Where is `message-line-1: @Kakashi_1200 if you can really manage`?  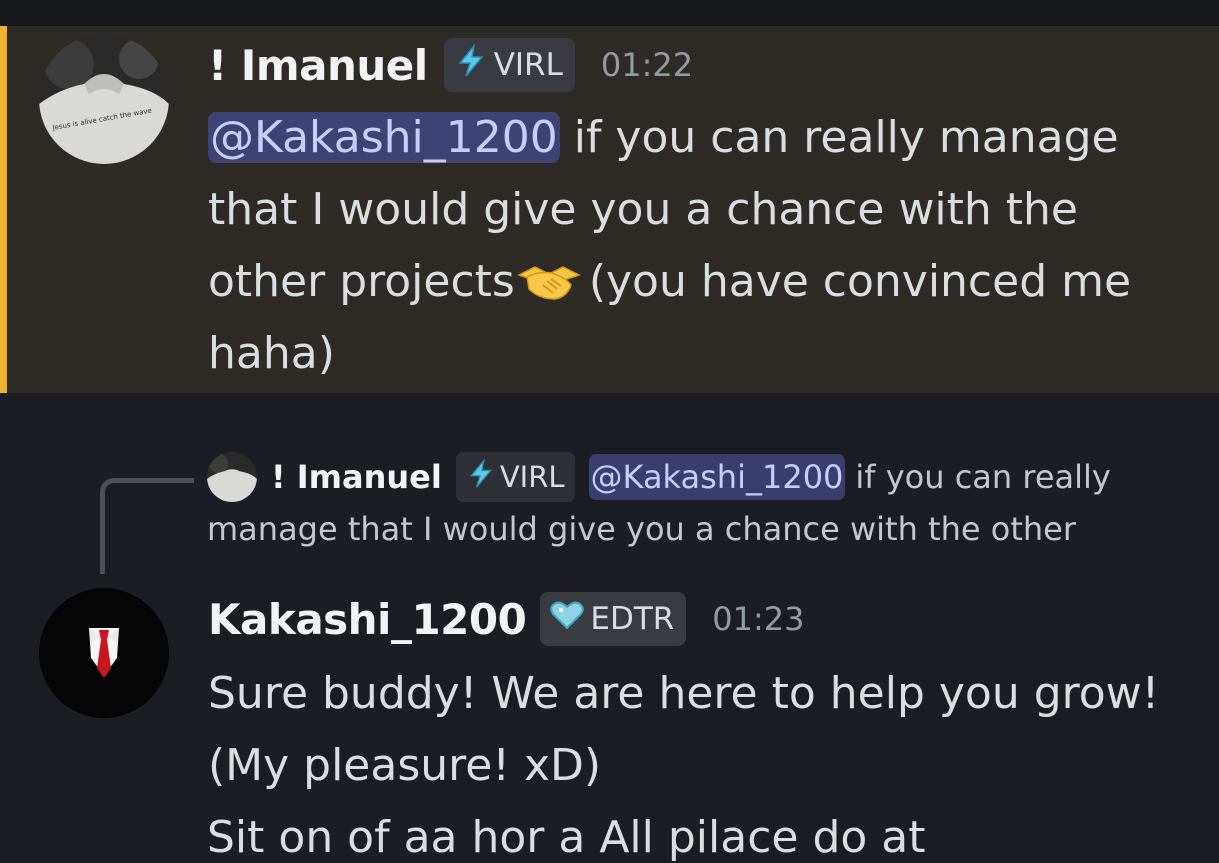 message-line-1: @Kakashi_1200 if you can really manage is located at coordinates (663, 138).